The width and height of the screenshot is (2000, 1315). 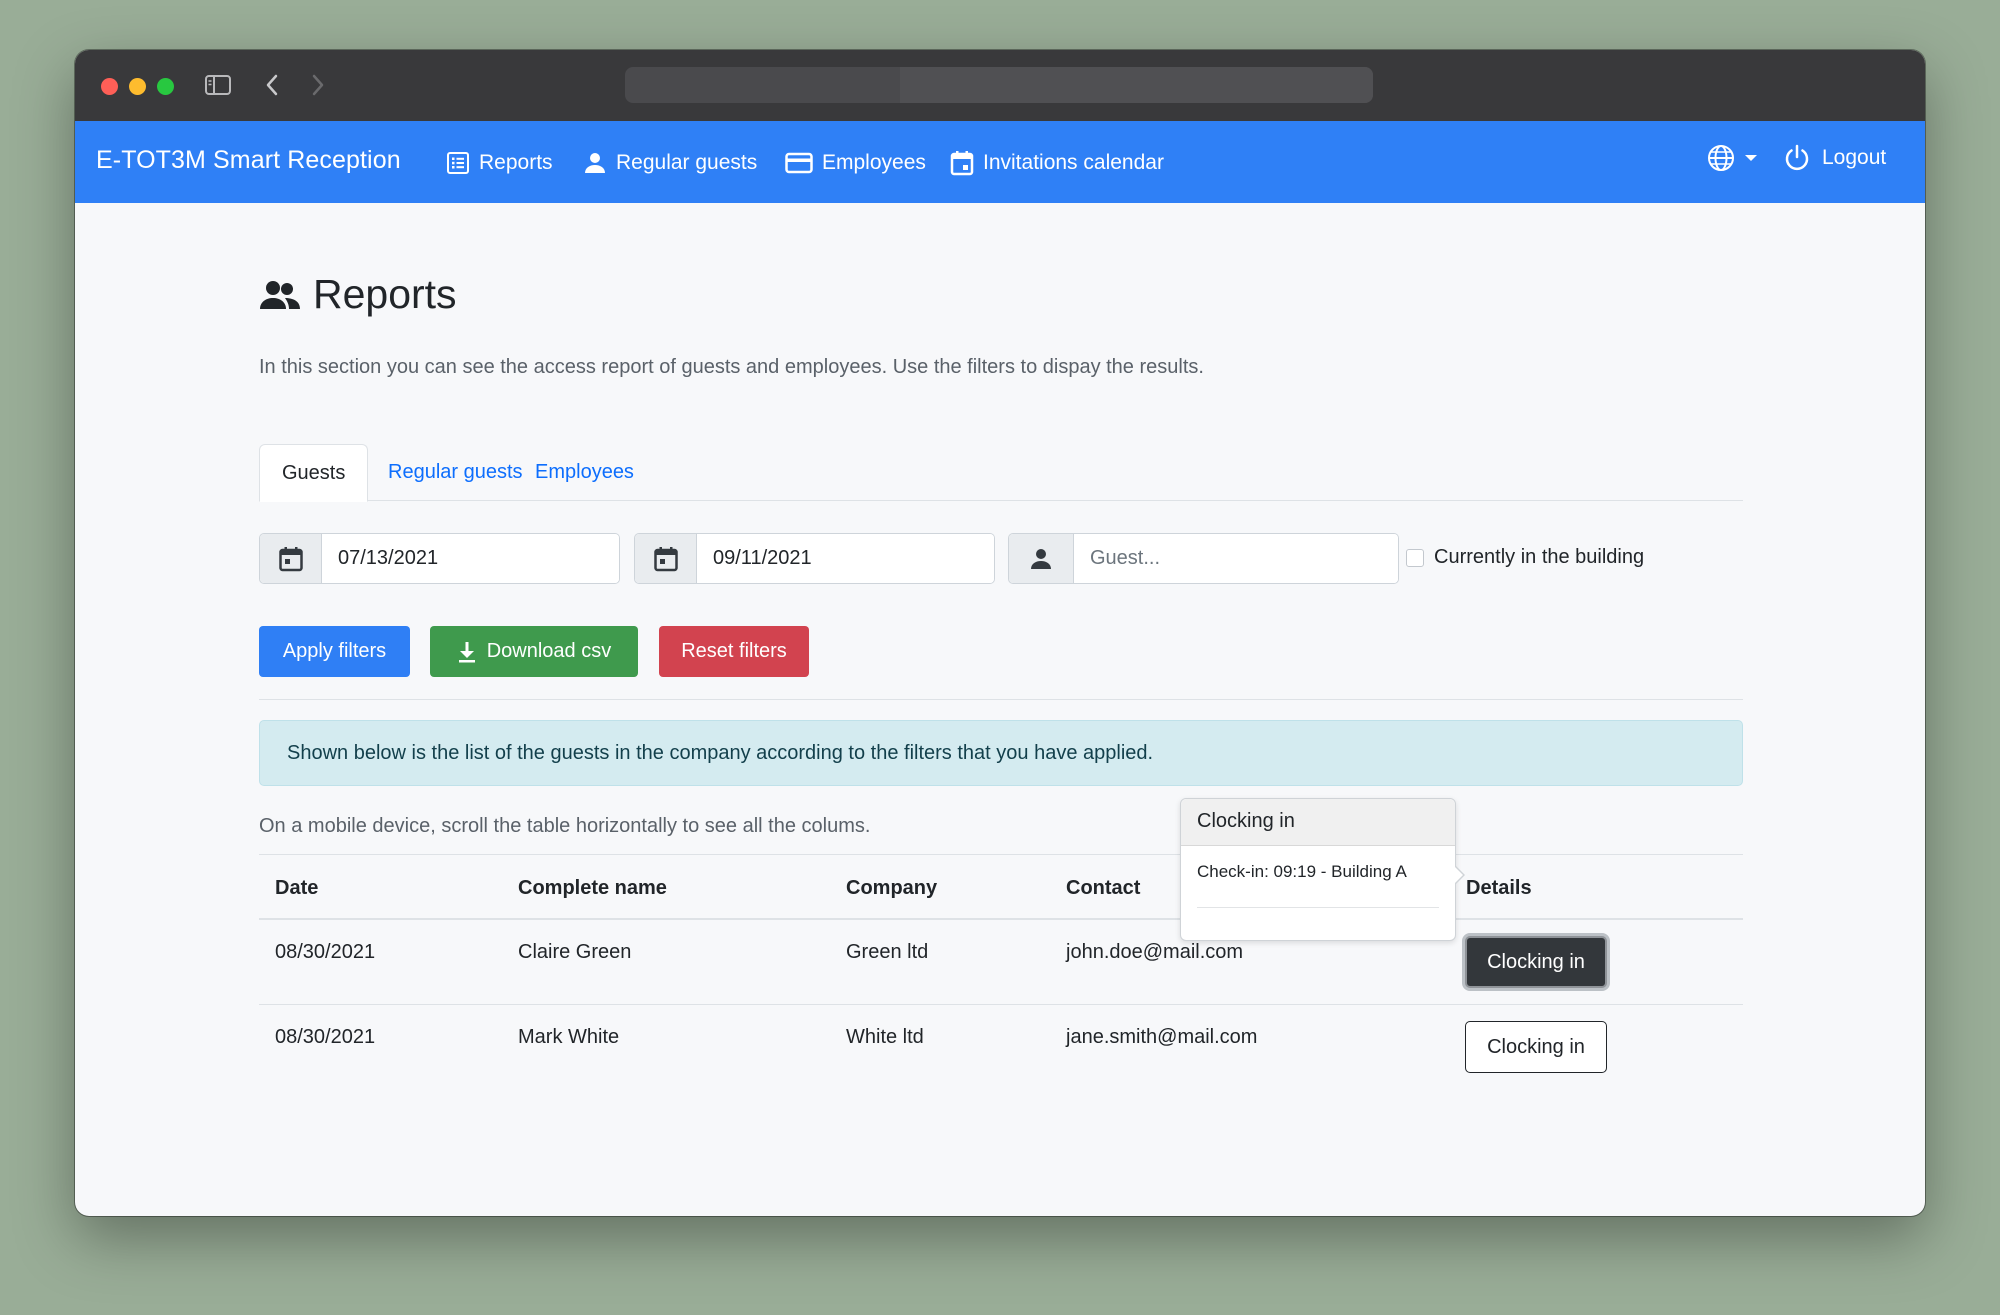 What do you see at coordinates (318, 85) in the screenshot?
I see `forward-arrow-icon` at bounding box center [318, 85].